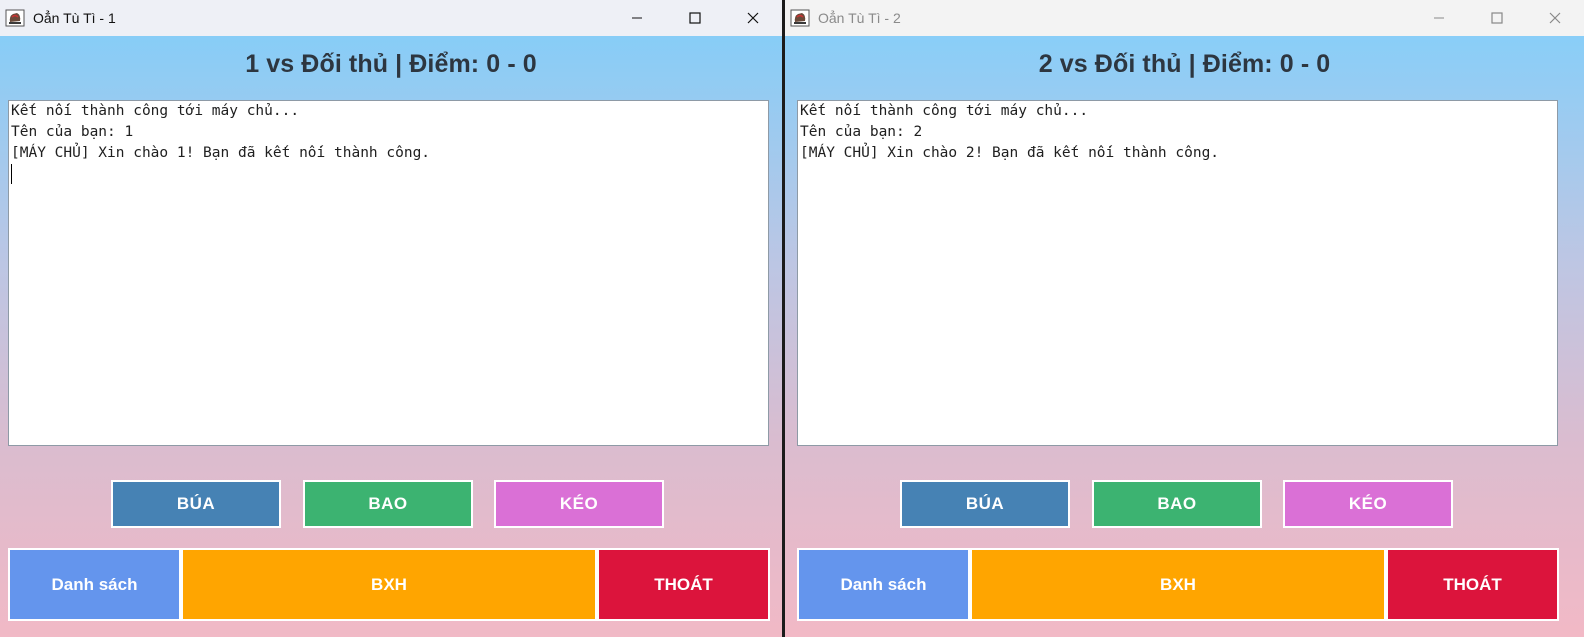 Image resolution: width=1584 pixels, height=637 pixels. Describe the element at coordinates (1184, 64) in the screenshot. I see `score-header: 2 vs Đối thủ | Điểm: 0 - 0` at that location.